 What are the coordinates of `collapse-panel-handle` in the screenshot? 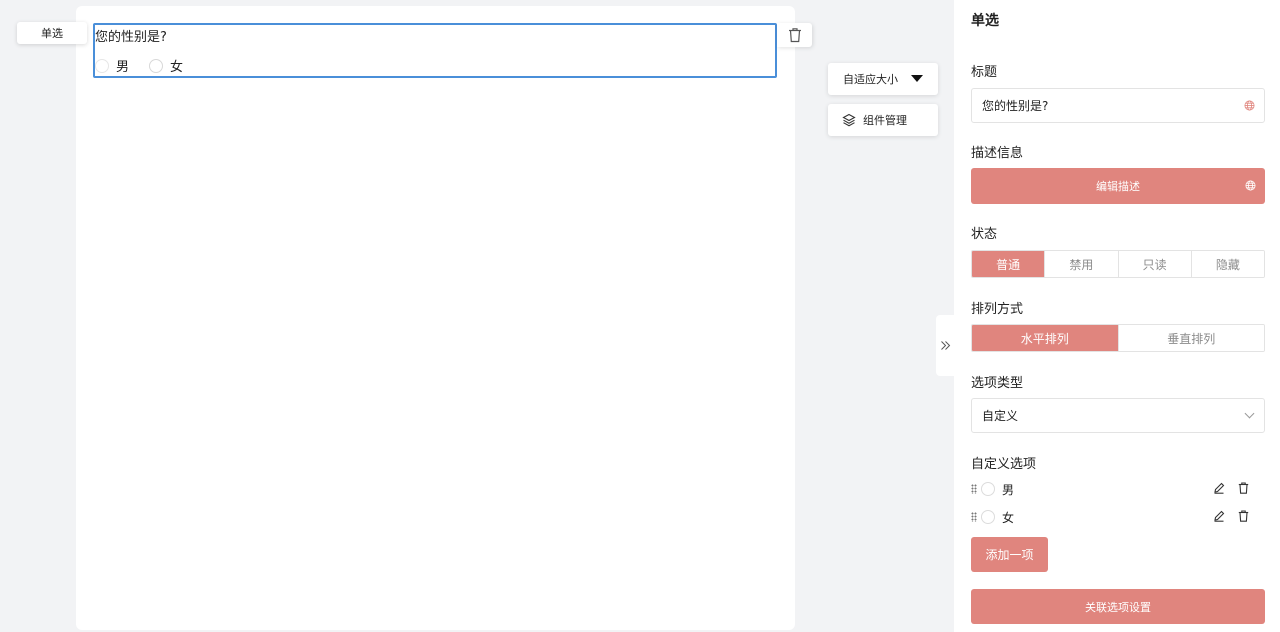 It's located at (945, 345).